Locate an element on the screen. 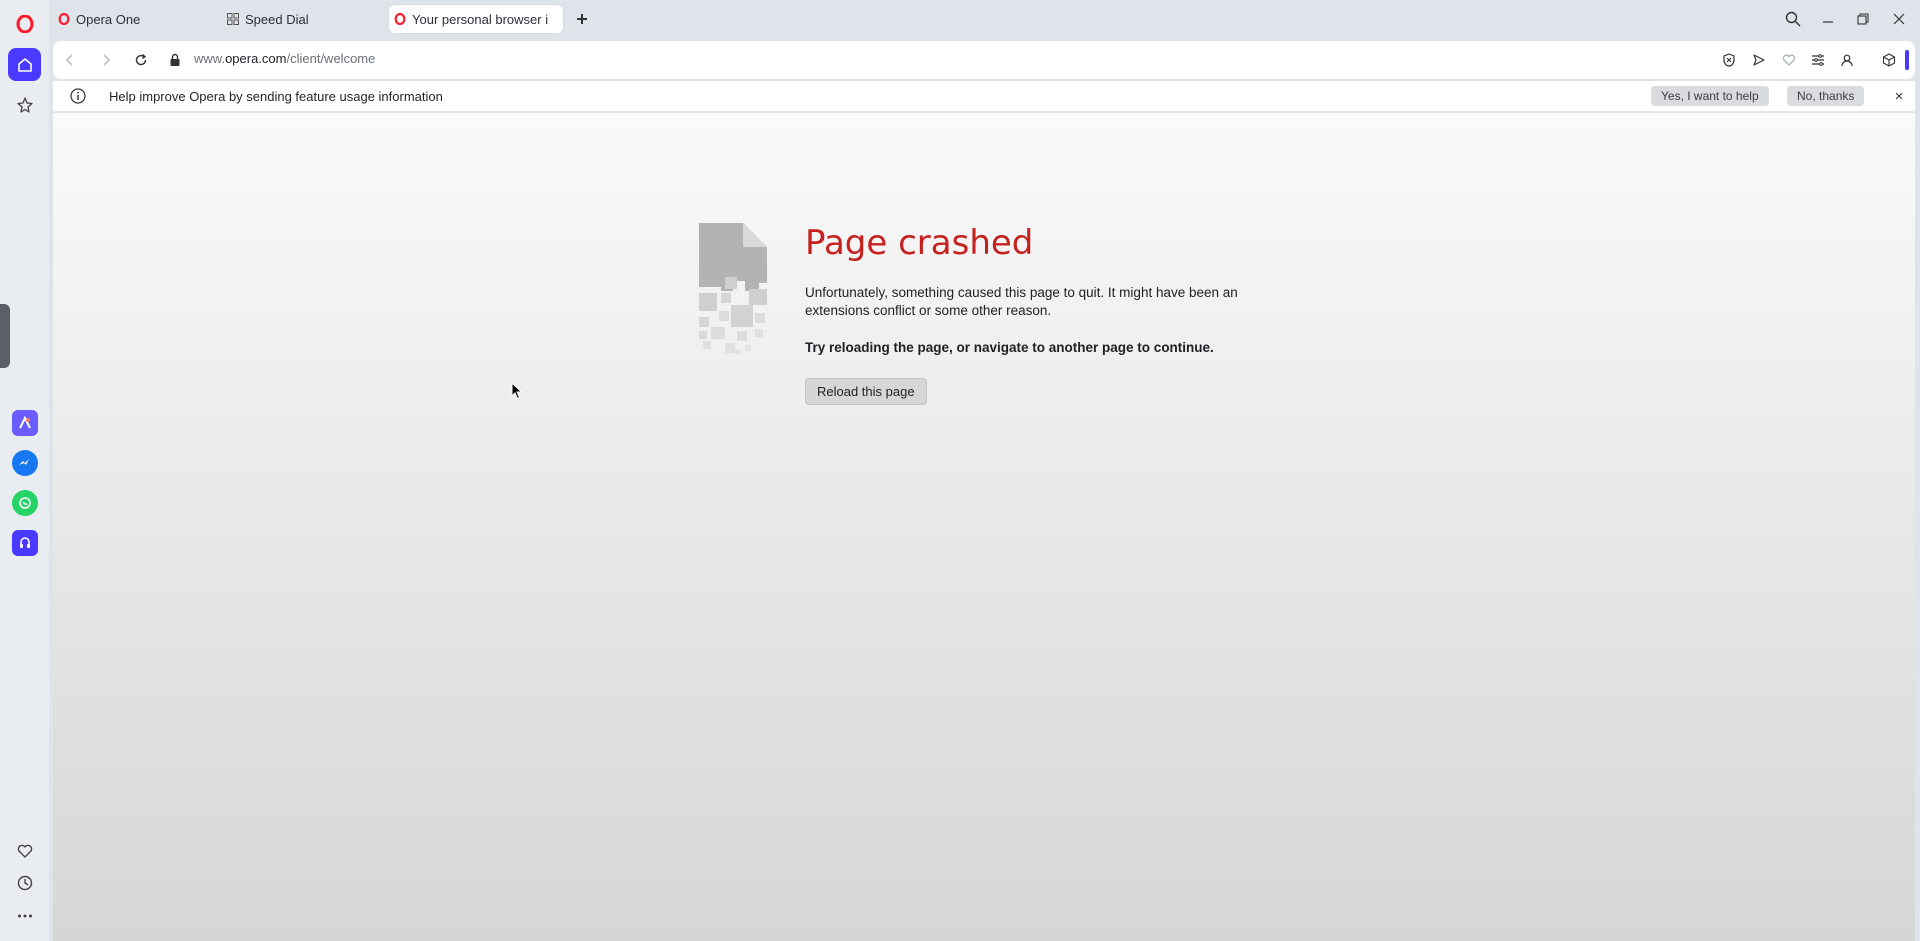 The width and height of the screenshot is (1920, 941). page-crashed-title: Page crashed is located at coordinates (919, 243).